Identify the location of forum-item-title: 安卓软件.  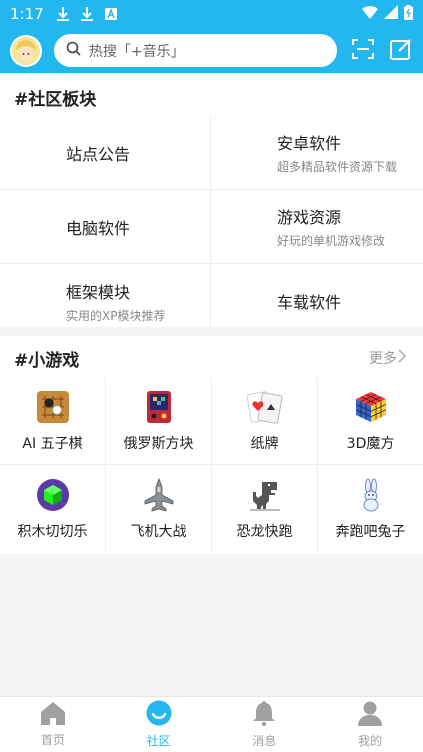
(309, 143).